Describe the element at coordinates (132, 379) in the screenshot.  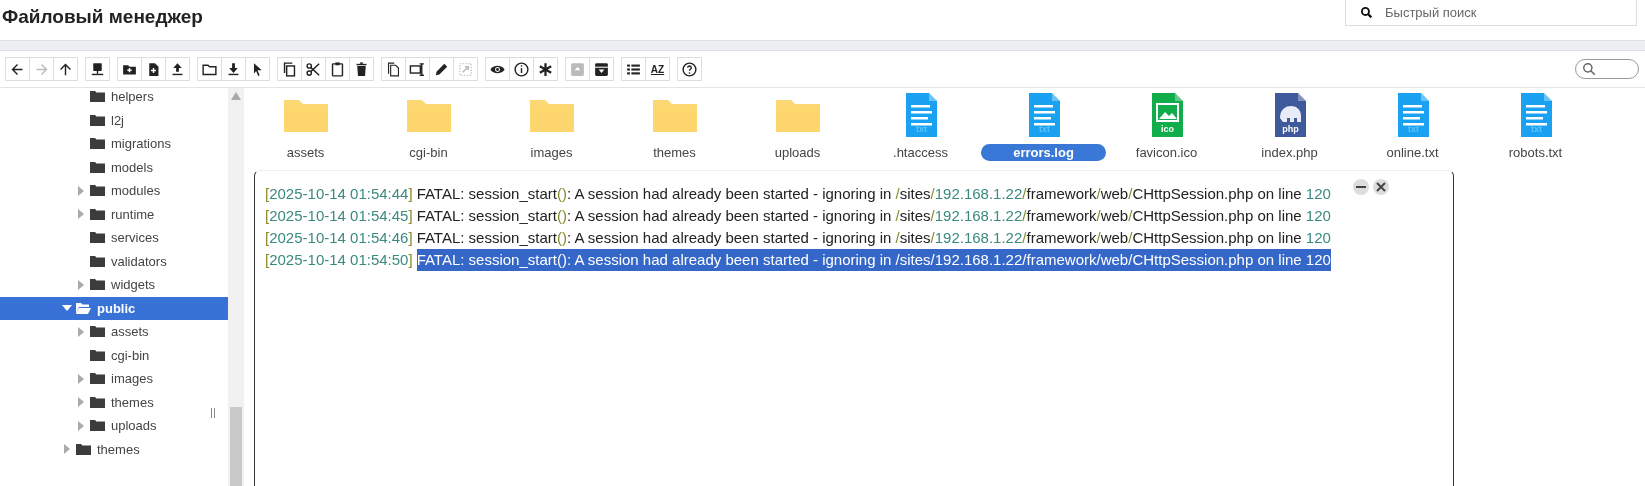
I see `tree-item-label: images` at that location.